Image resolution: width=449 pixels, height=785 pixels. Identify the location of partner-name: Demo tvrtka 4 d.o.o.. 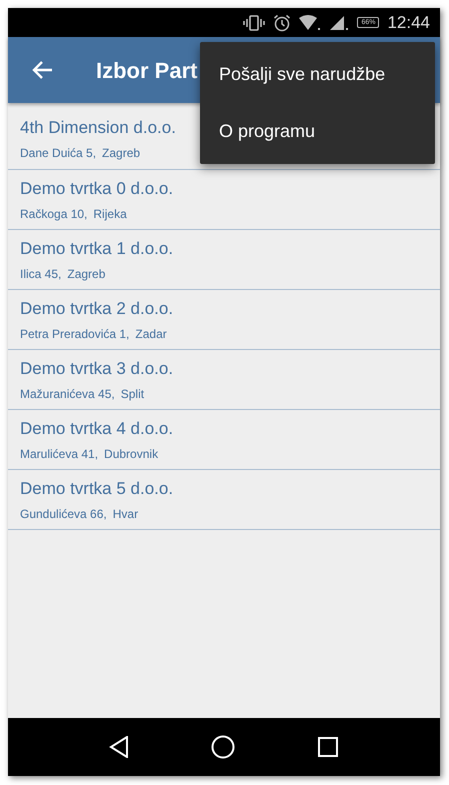
(97, 429).